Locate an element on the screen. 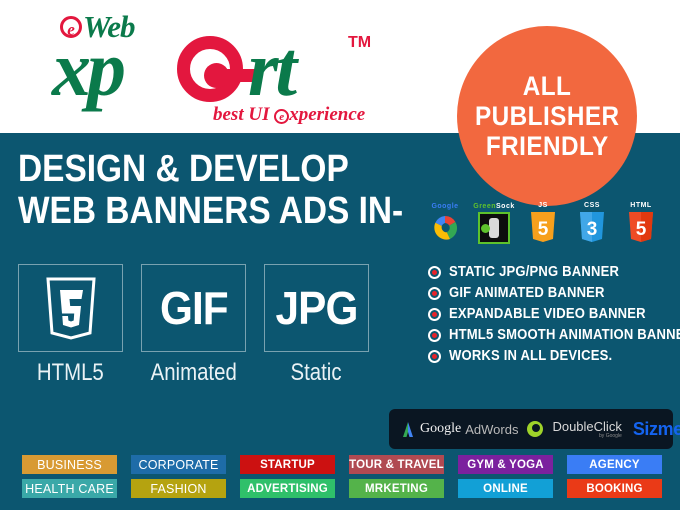 This screenshot has width=680, height=510. tag-advertising: ADVERTISING is located at coordinates (287, 488).